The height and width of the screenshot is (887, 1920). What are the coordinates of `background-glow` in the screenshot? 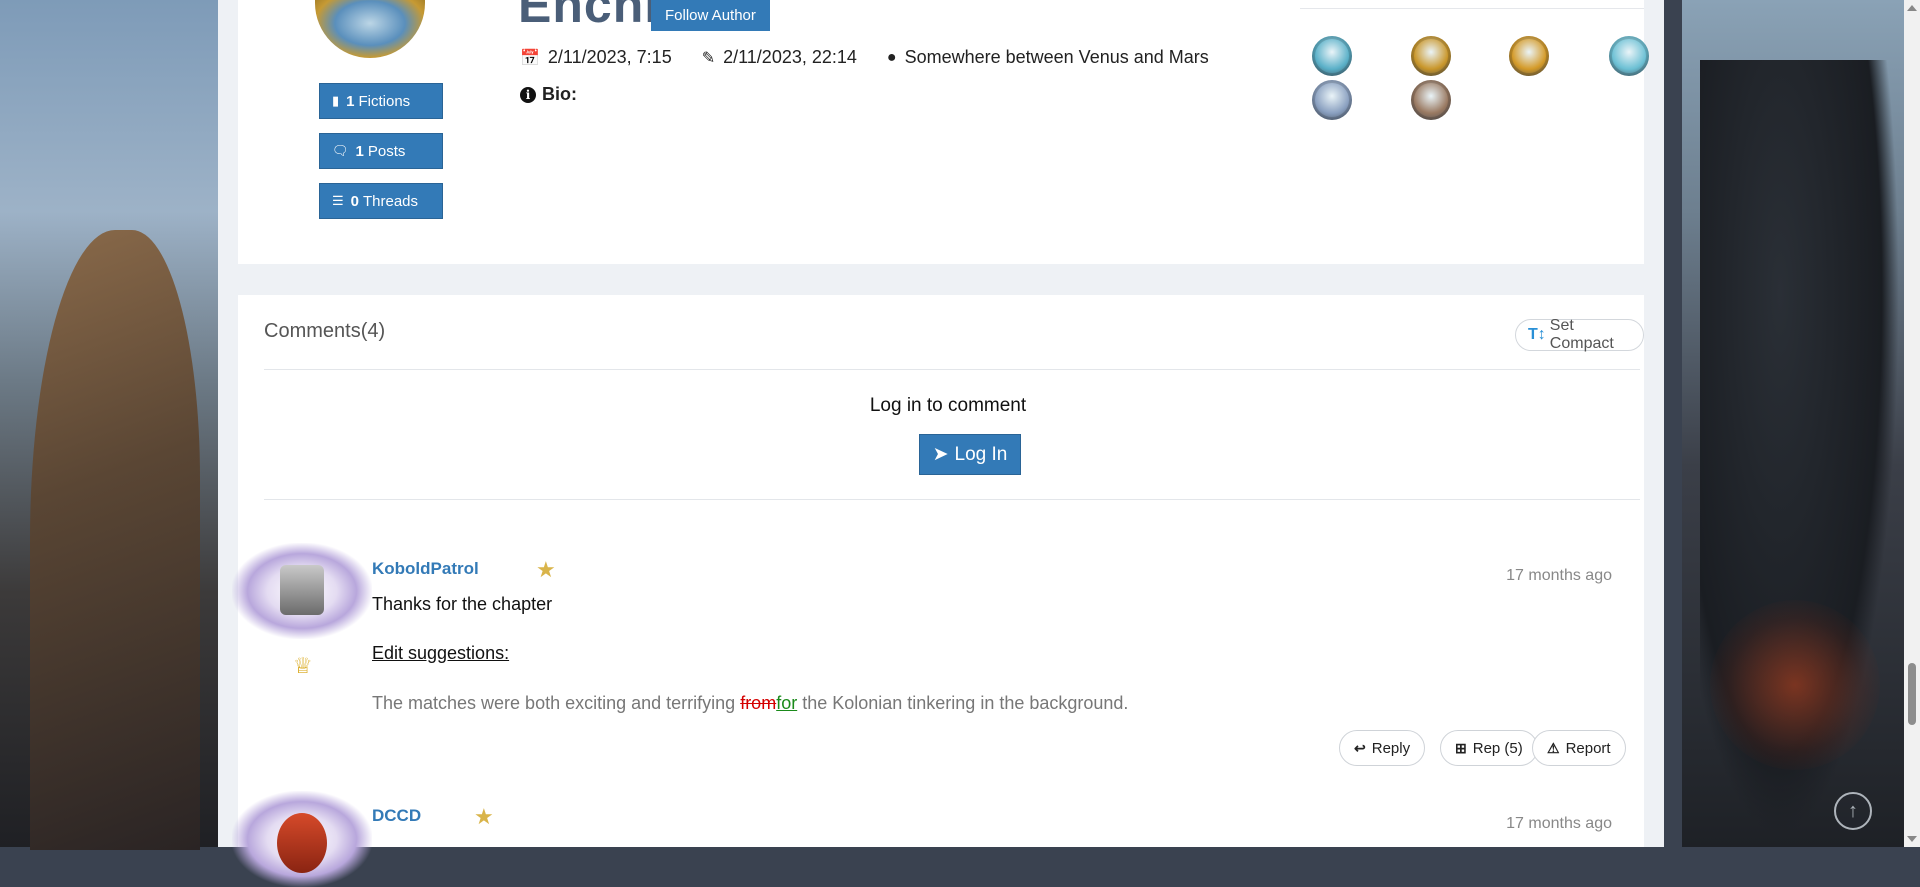 It's located at (1795, 685).